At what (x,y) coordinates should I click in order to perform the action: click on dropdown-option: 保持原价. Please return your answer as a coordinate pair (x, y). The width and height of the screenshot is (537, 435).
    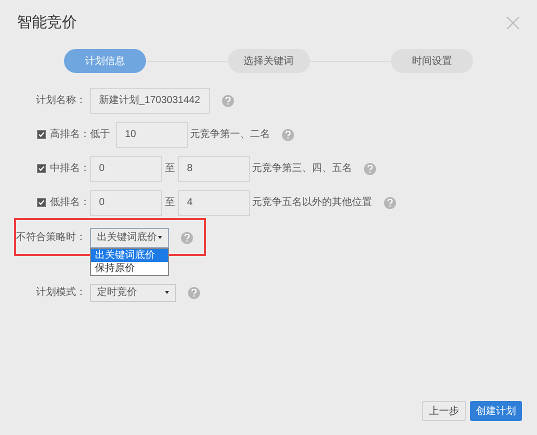
    Looking at the image, I should click on (129, 268).